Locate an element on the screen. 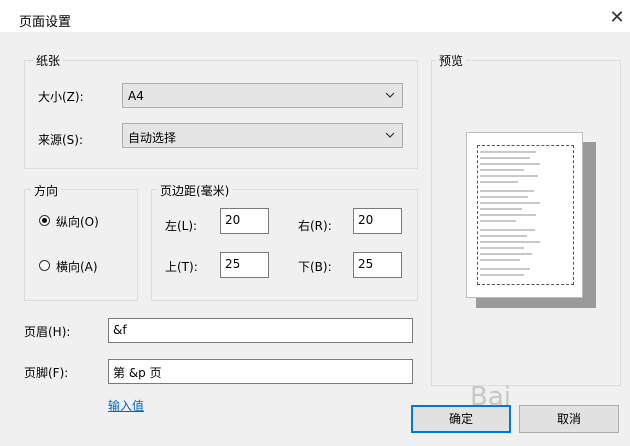  margins-group-label: 页边距(毫米) is located at coordinates (195, 190).